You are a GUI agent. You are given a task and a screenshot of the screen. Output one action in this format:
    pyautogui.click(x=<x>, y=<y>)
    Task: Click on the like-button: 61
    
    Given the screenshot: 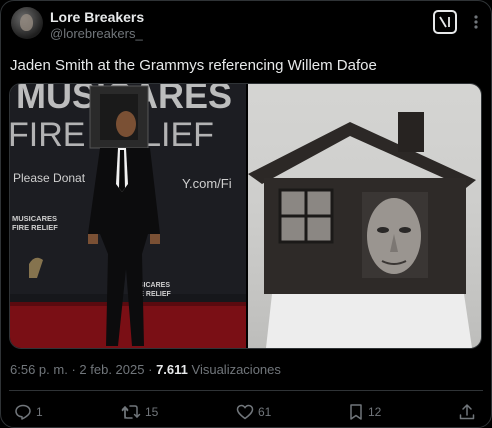 What is the action you would take?
    pyautogui.click(x=253, y=412)
    